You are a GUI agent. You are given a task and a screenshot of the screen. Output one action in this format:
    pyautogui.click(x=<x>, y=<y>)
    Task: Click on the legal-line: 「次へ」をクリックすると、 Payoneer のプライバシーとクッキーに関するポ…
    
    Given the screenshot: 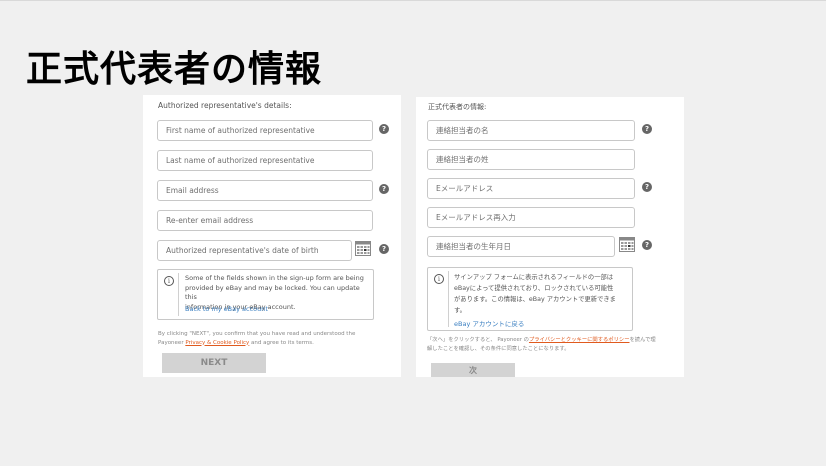 What is the action you would take?
    pyautogui.click(x=541, y=340)
    